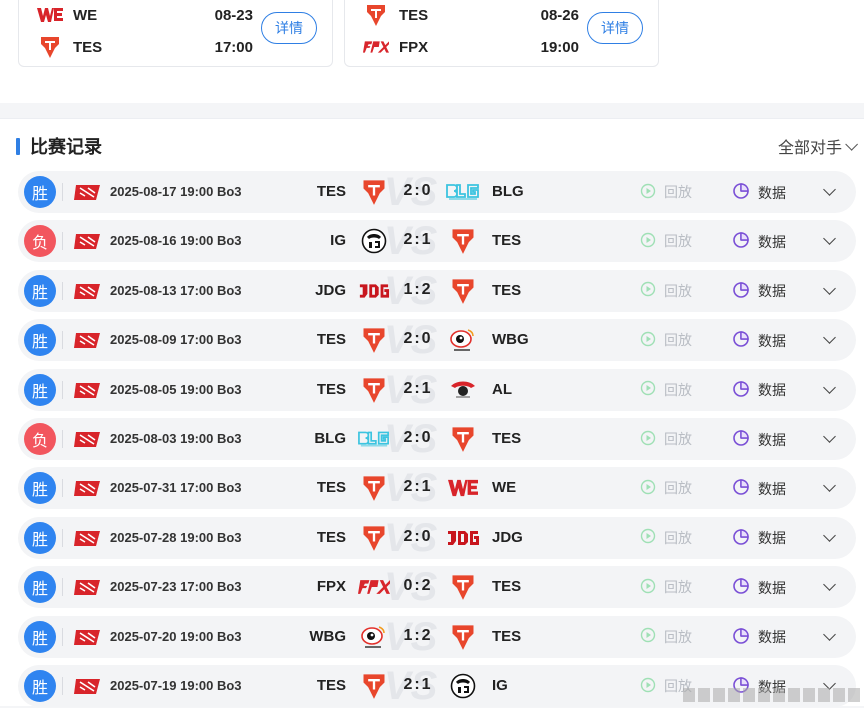 The height and width of the screenshot is (708, 864). What do you see at coordinates (175, 33) in the screenshot?
I see `upcoming-card: WE 08-23 TES 17:00 详情` at bounding box center [175, 33].